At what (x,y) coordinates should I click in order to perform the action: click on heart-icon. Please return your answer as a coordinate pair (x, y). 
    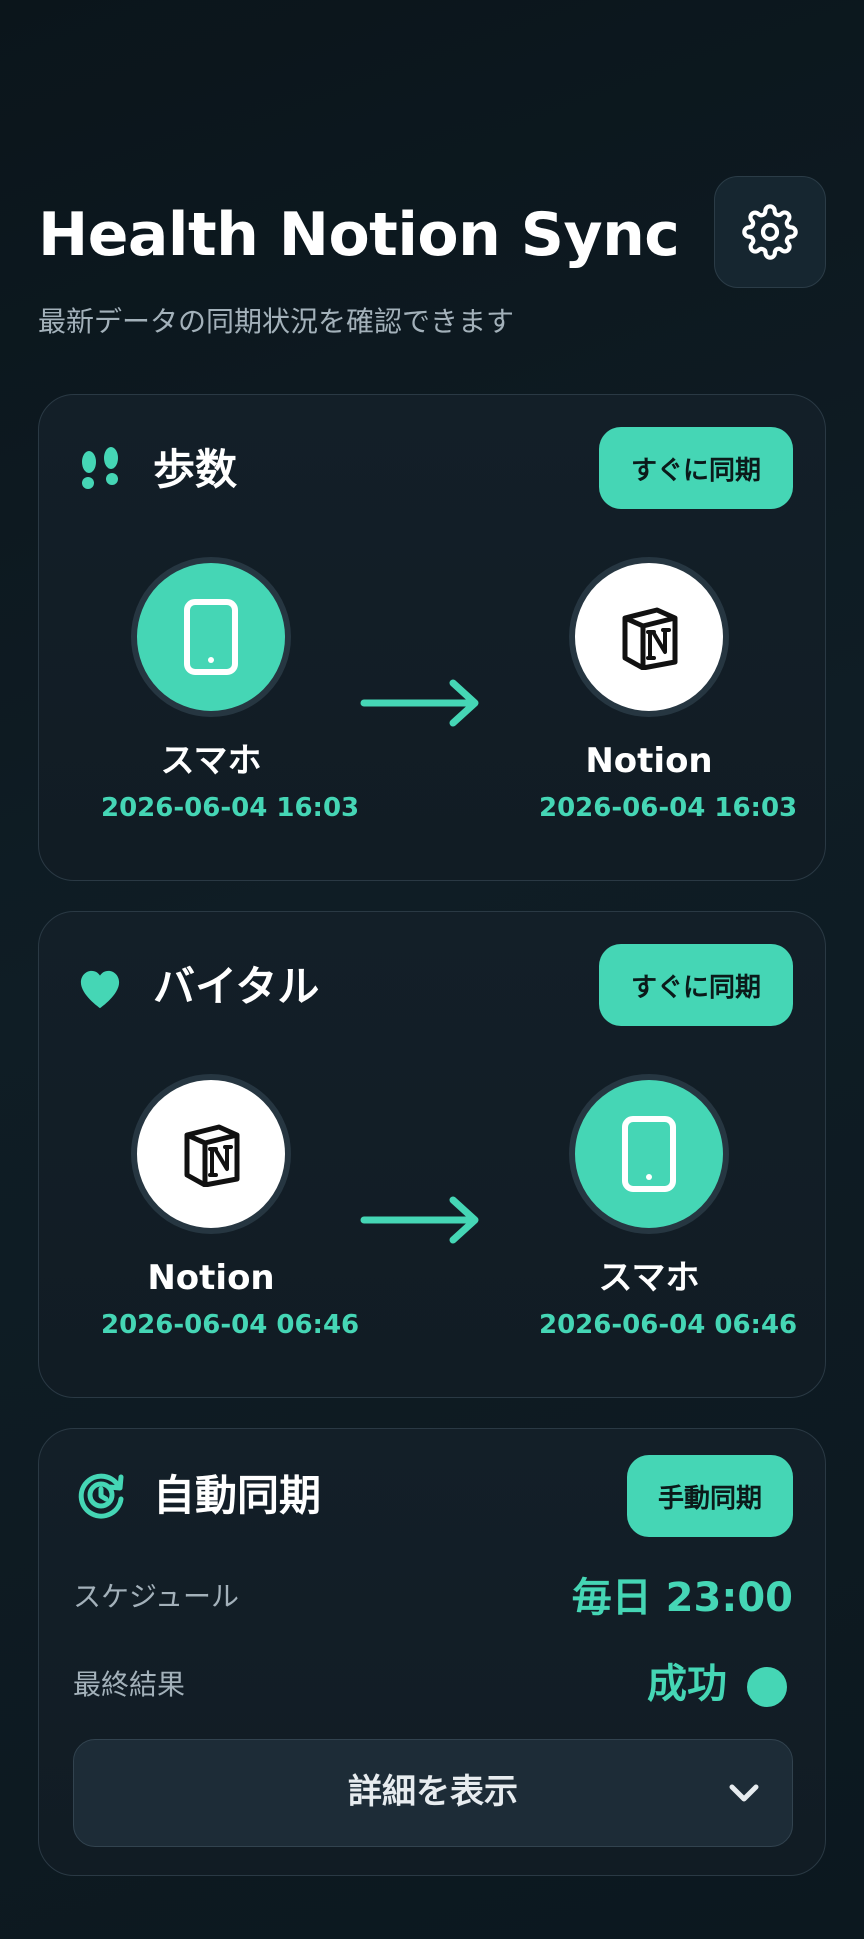
    Looking at the image, I should click on (100, 989).